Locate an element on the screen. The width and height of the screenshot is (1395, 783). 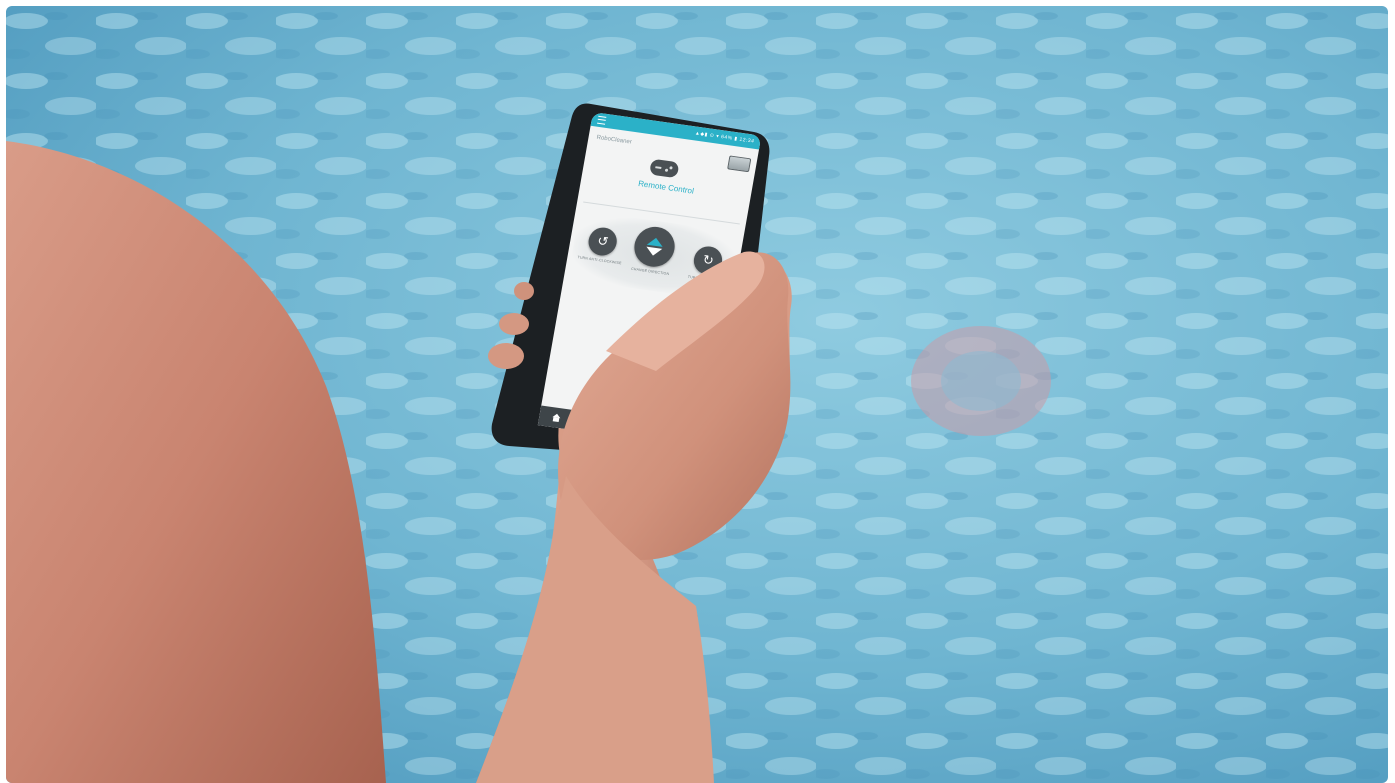
turn-clockwise-label: TURN CLOCKWISE is located at coordinates (705, 279).